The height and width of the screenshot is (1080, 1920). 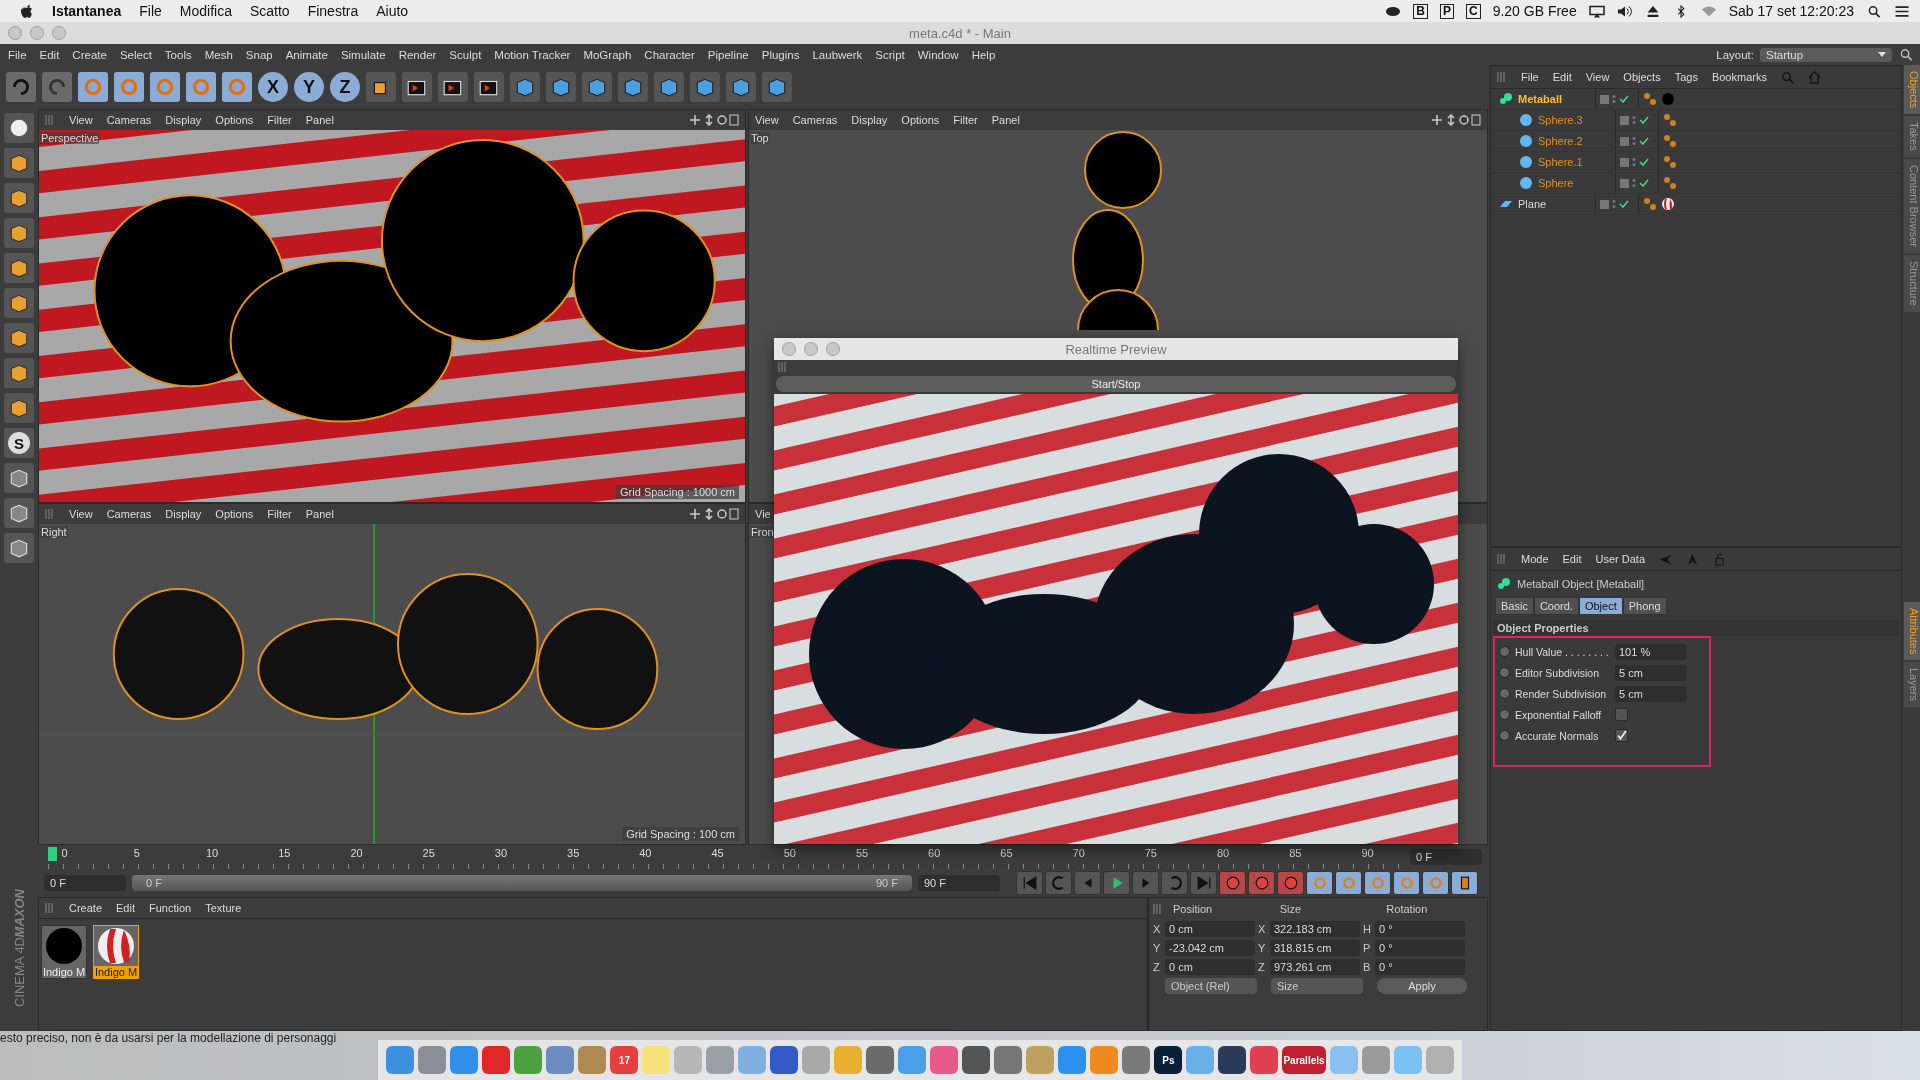 I want to click on apple-icon, so click(x=27, y=11).